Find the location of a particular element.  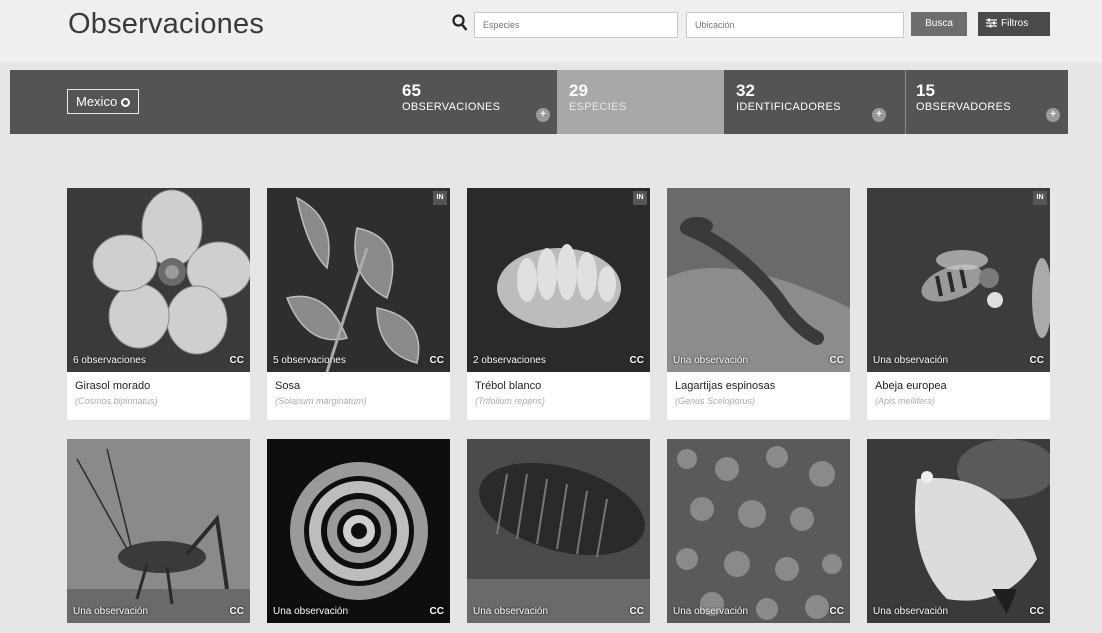

filters-icon is located at coordinates (991, 23).